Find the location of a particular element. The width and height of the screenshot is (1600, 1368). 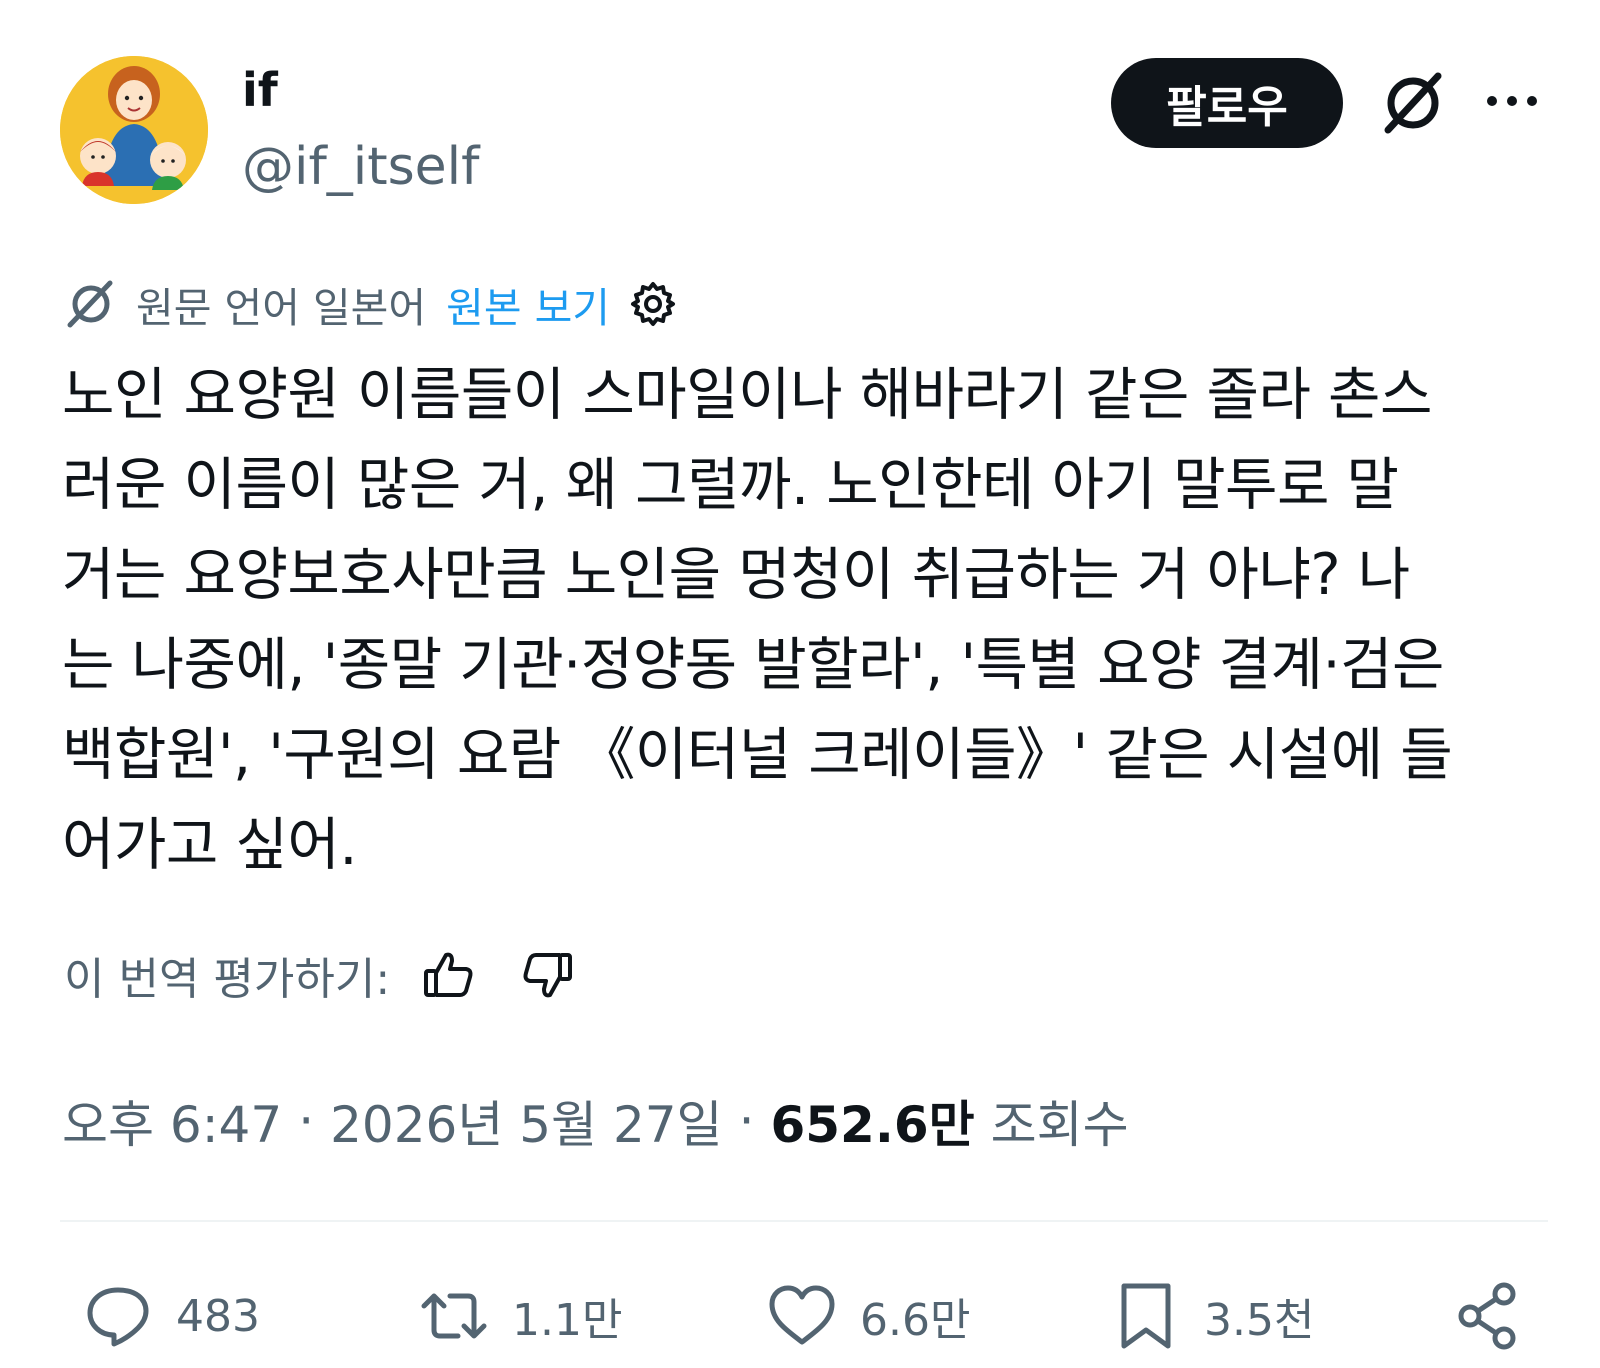

source-language-label: 원문 언어 일본어 is located at coordinates (281, 308).